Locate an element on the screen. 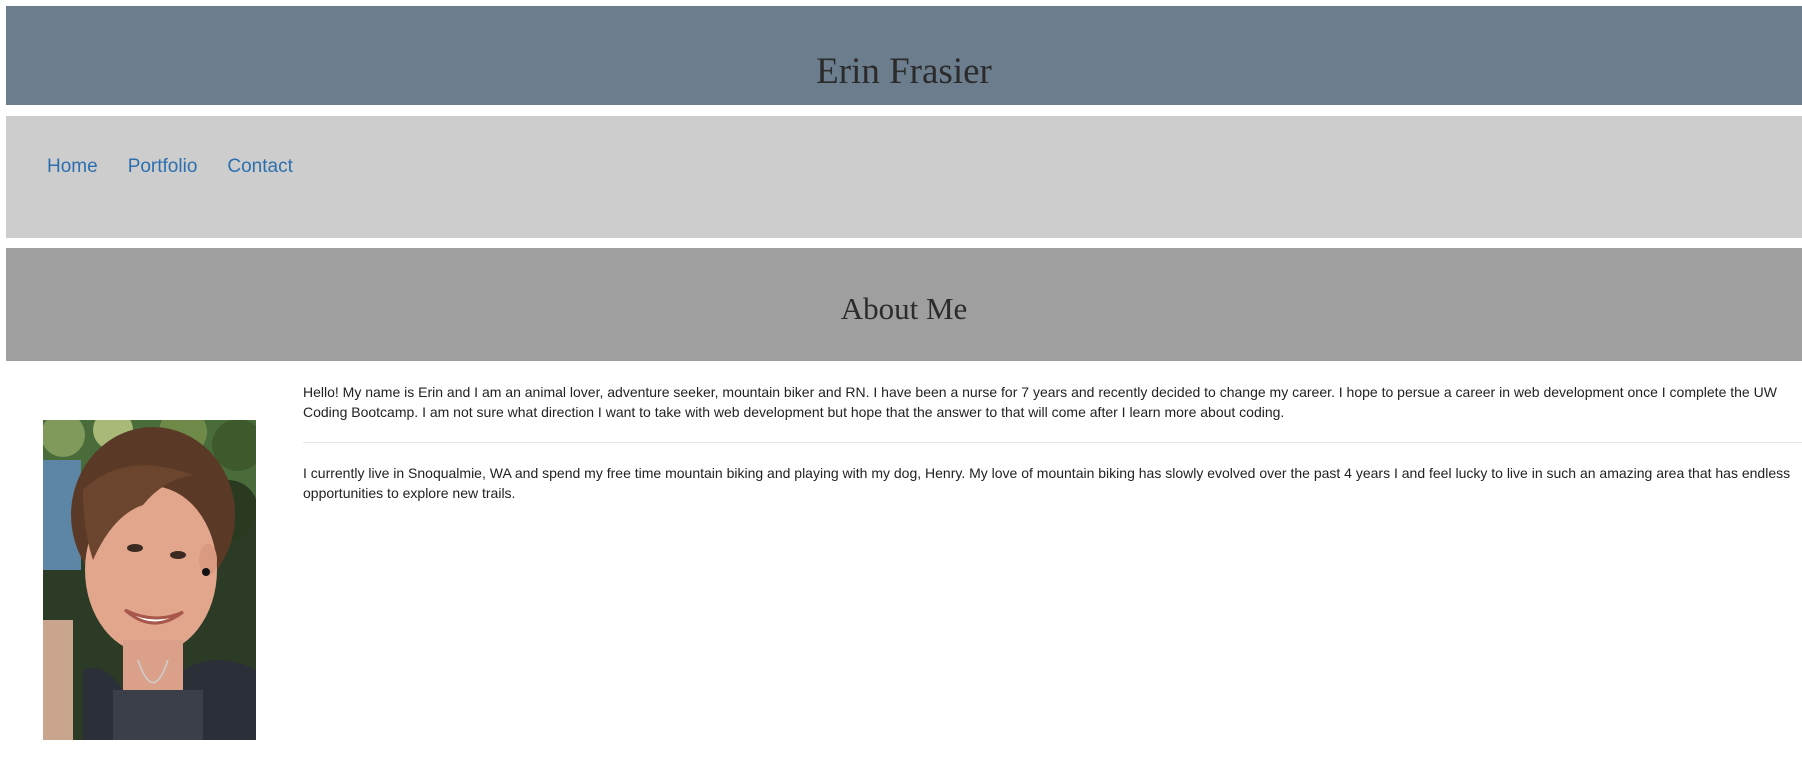 This screenshot has height=773, width=1802. bio-divider is located at coordinates (1052, 442).